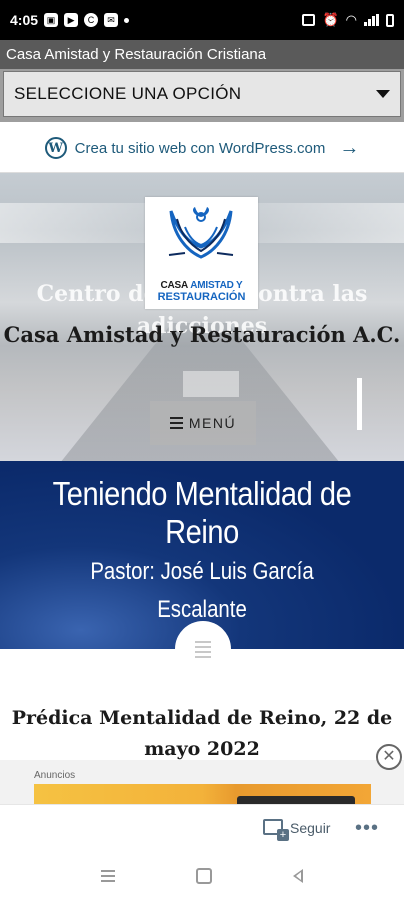 The height and width of the screenshot is (900, 404). I want to click on more-options-icon: •••, so click(367, 828).